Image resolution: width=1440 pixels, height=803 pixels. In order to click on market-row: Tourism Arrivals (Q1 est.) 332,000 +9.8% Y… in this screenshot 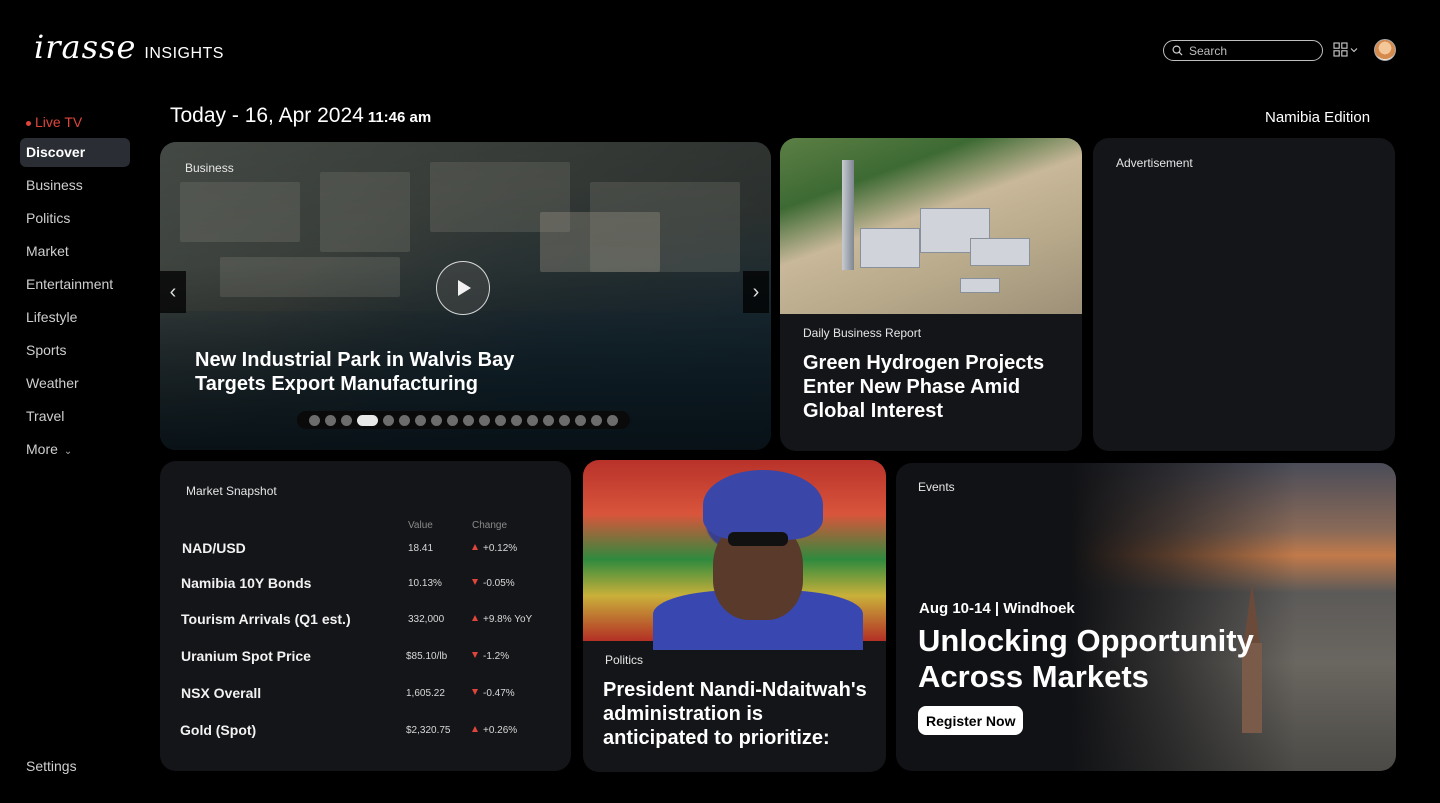, I will do `click(371, 621)`.